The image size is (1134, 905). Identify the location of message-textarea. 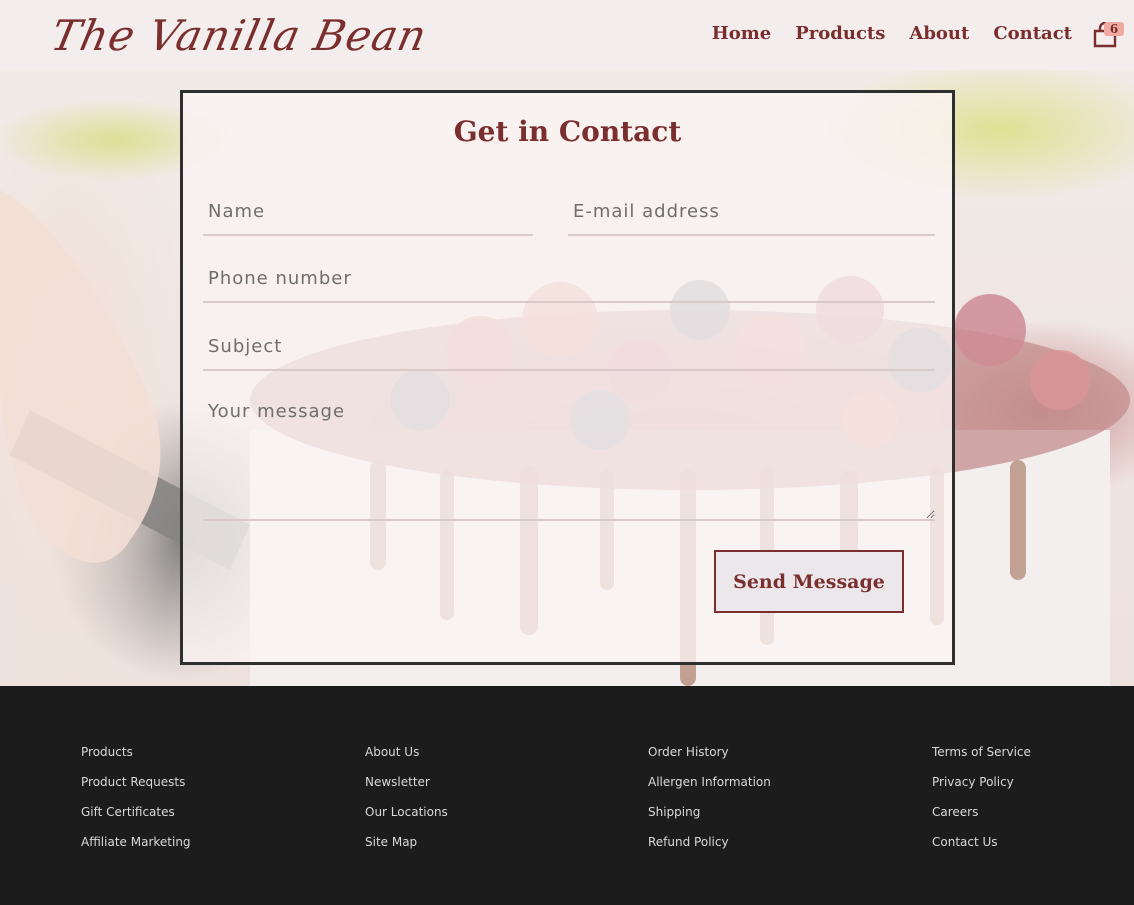
(569, 457).